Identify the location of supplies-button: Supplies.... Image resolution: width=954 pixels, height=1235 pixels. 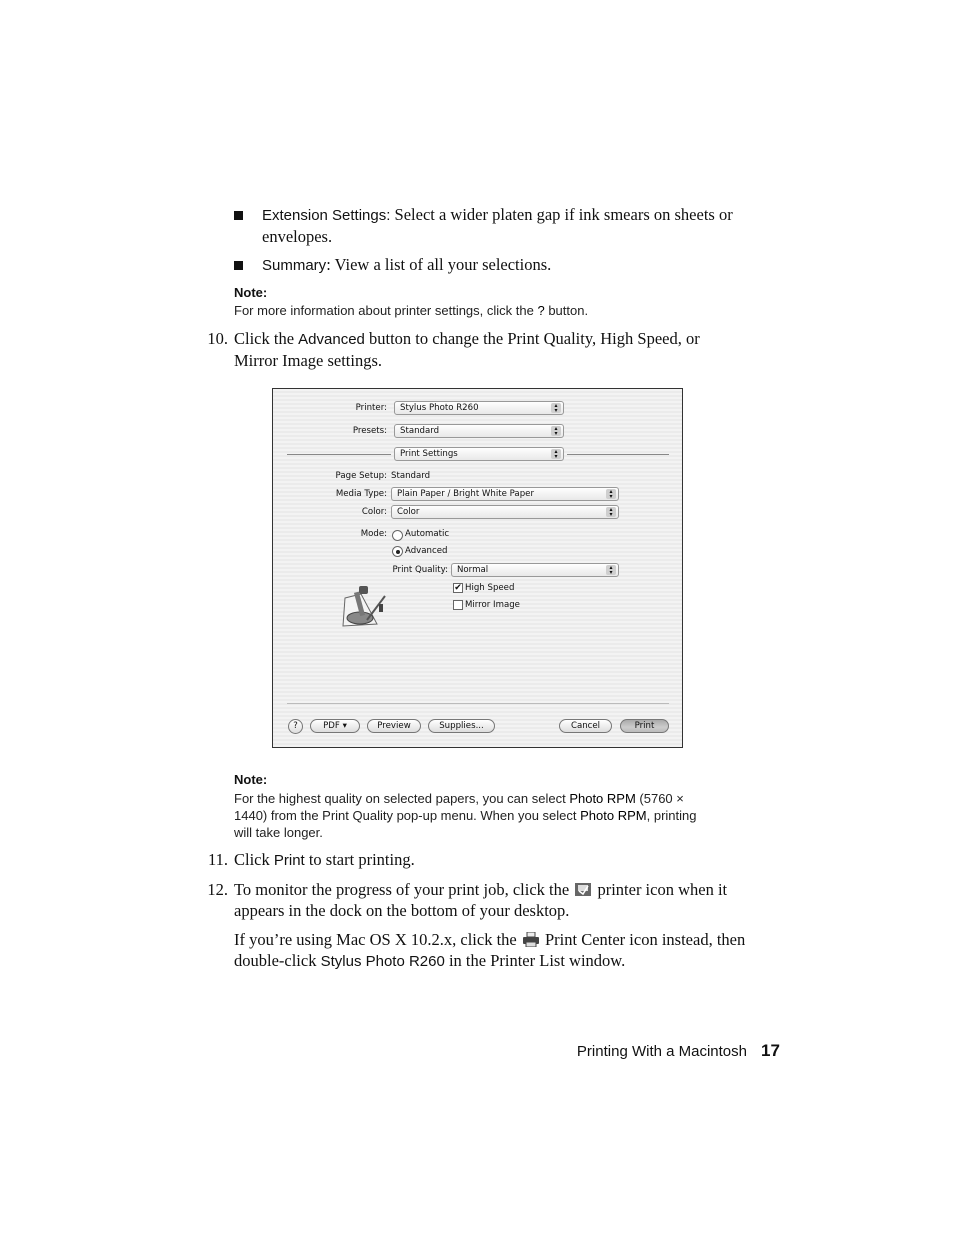
(461, 726).